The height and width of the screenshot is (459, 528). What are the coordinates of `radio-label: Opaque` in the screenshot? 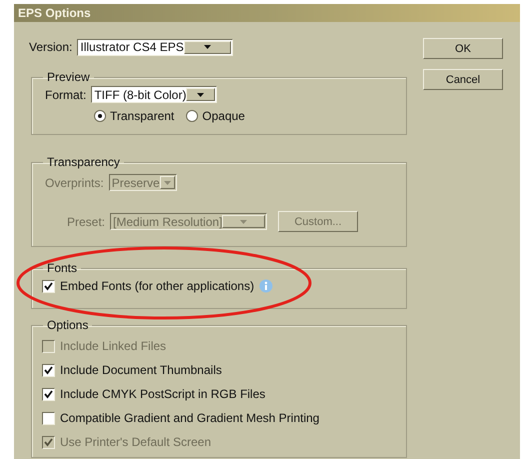 It's located at (223, 116).